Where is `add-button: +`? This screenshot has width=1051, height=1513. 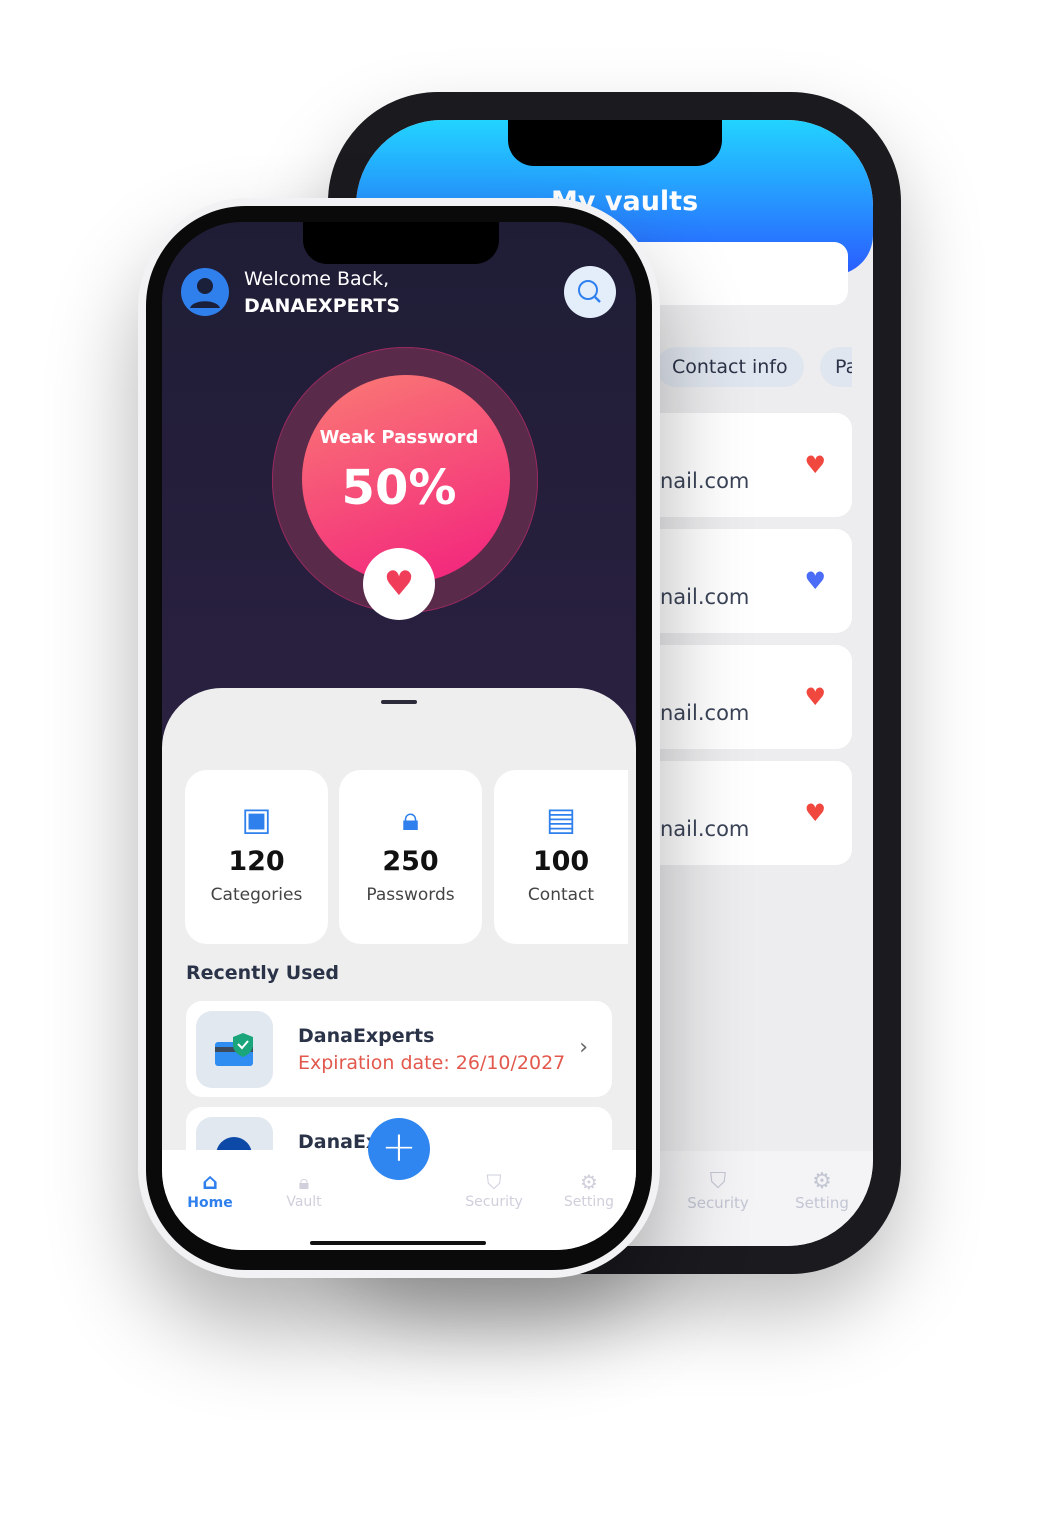 add-button: + is located at coordinates (399, 1149).